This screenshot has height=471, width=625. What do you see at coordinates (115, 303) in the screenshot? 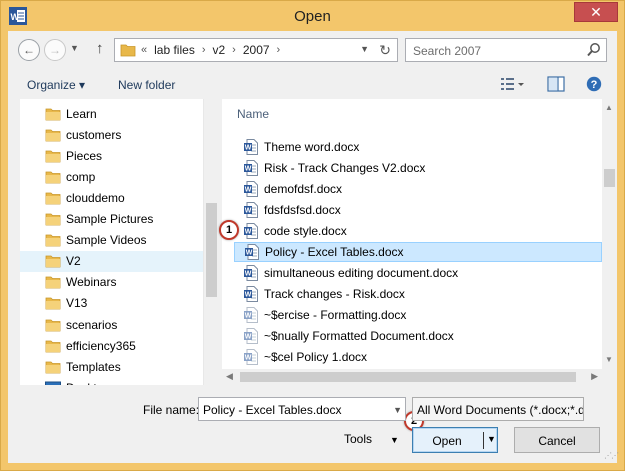
I see `tree-item: V13` at bounding box center [115, 303].